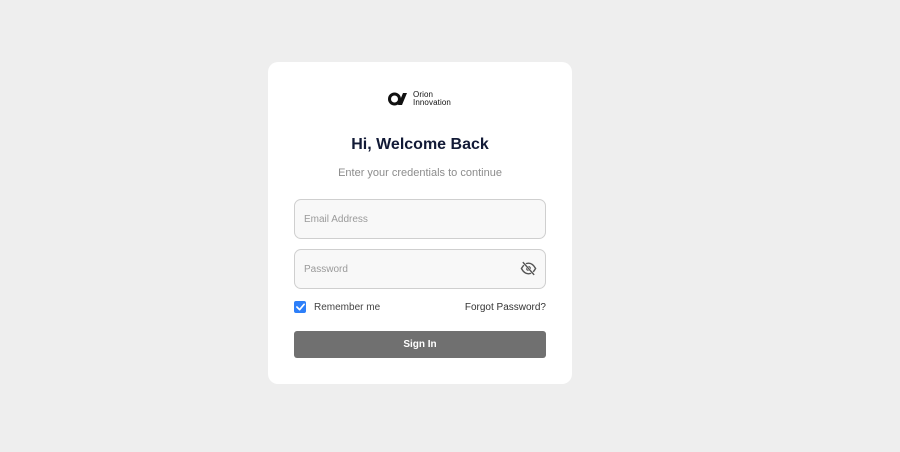 The height and width of the screenshot is (452, 900). What do you see at coordinates (505, 307) in the screenshot?
I see `forgot-password-link: Forgot Password?` at bounding box center [505, 307].